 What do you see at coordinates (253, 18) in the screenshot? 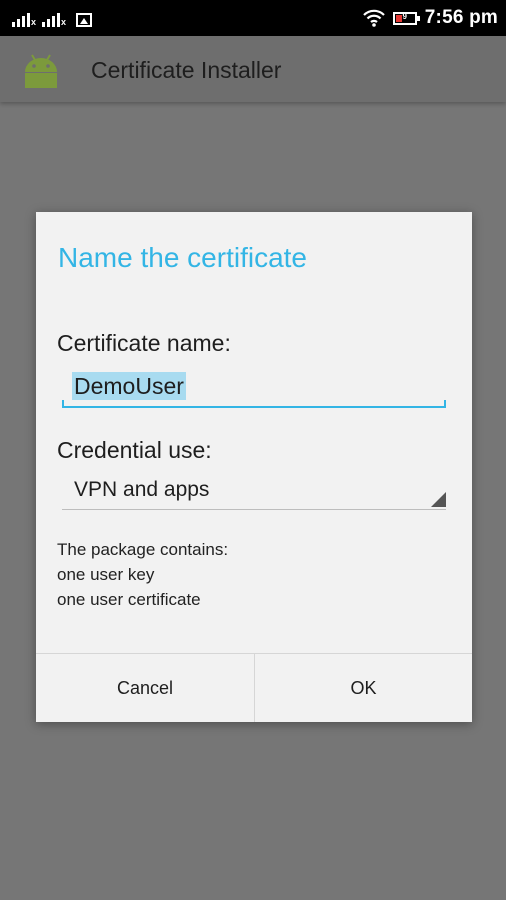
I see `status-bar: x x 9 7:56 pm` at bounding box center [253, 18].